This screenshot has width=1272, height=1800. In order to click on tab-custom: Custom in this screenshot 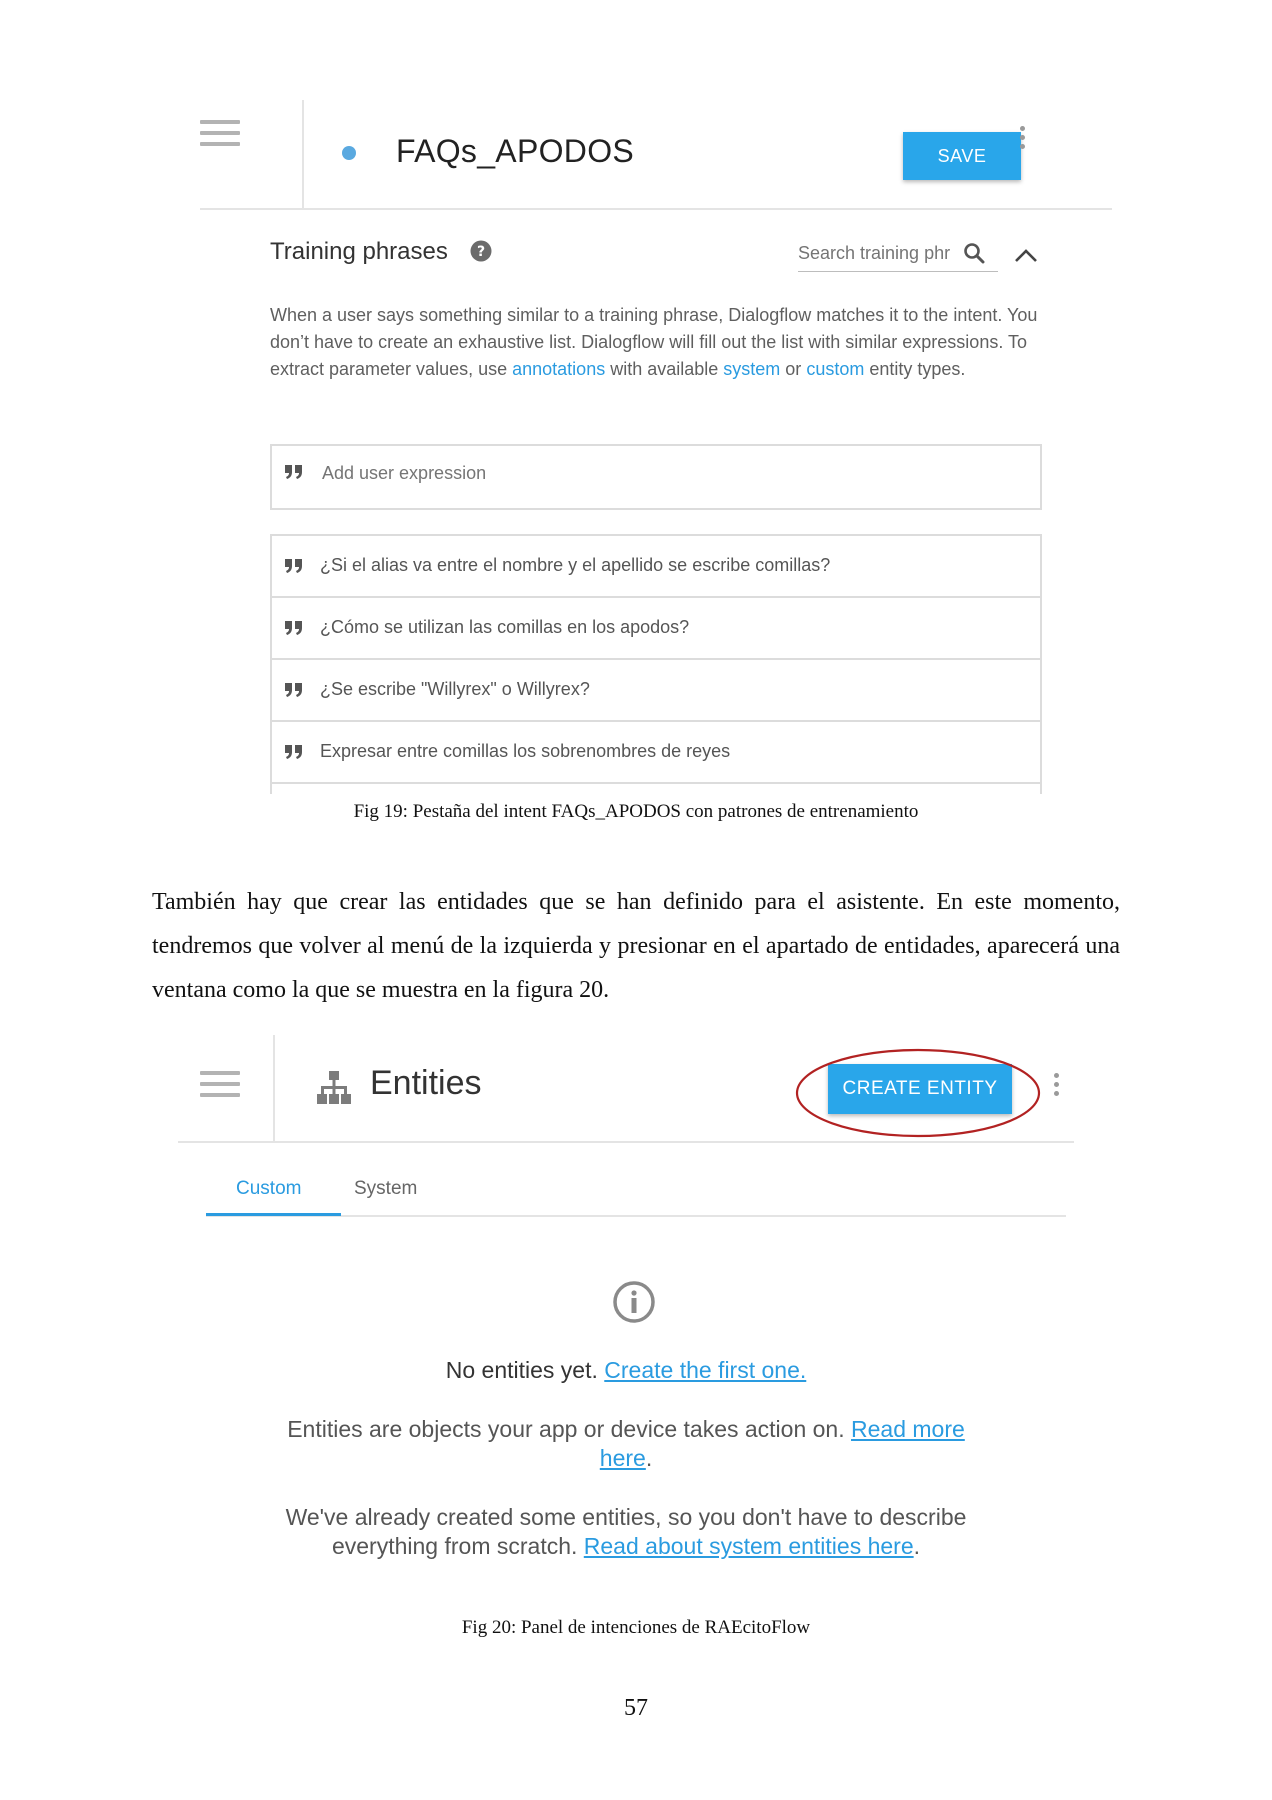, I will do `click(268, 1189)`.